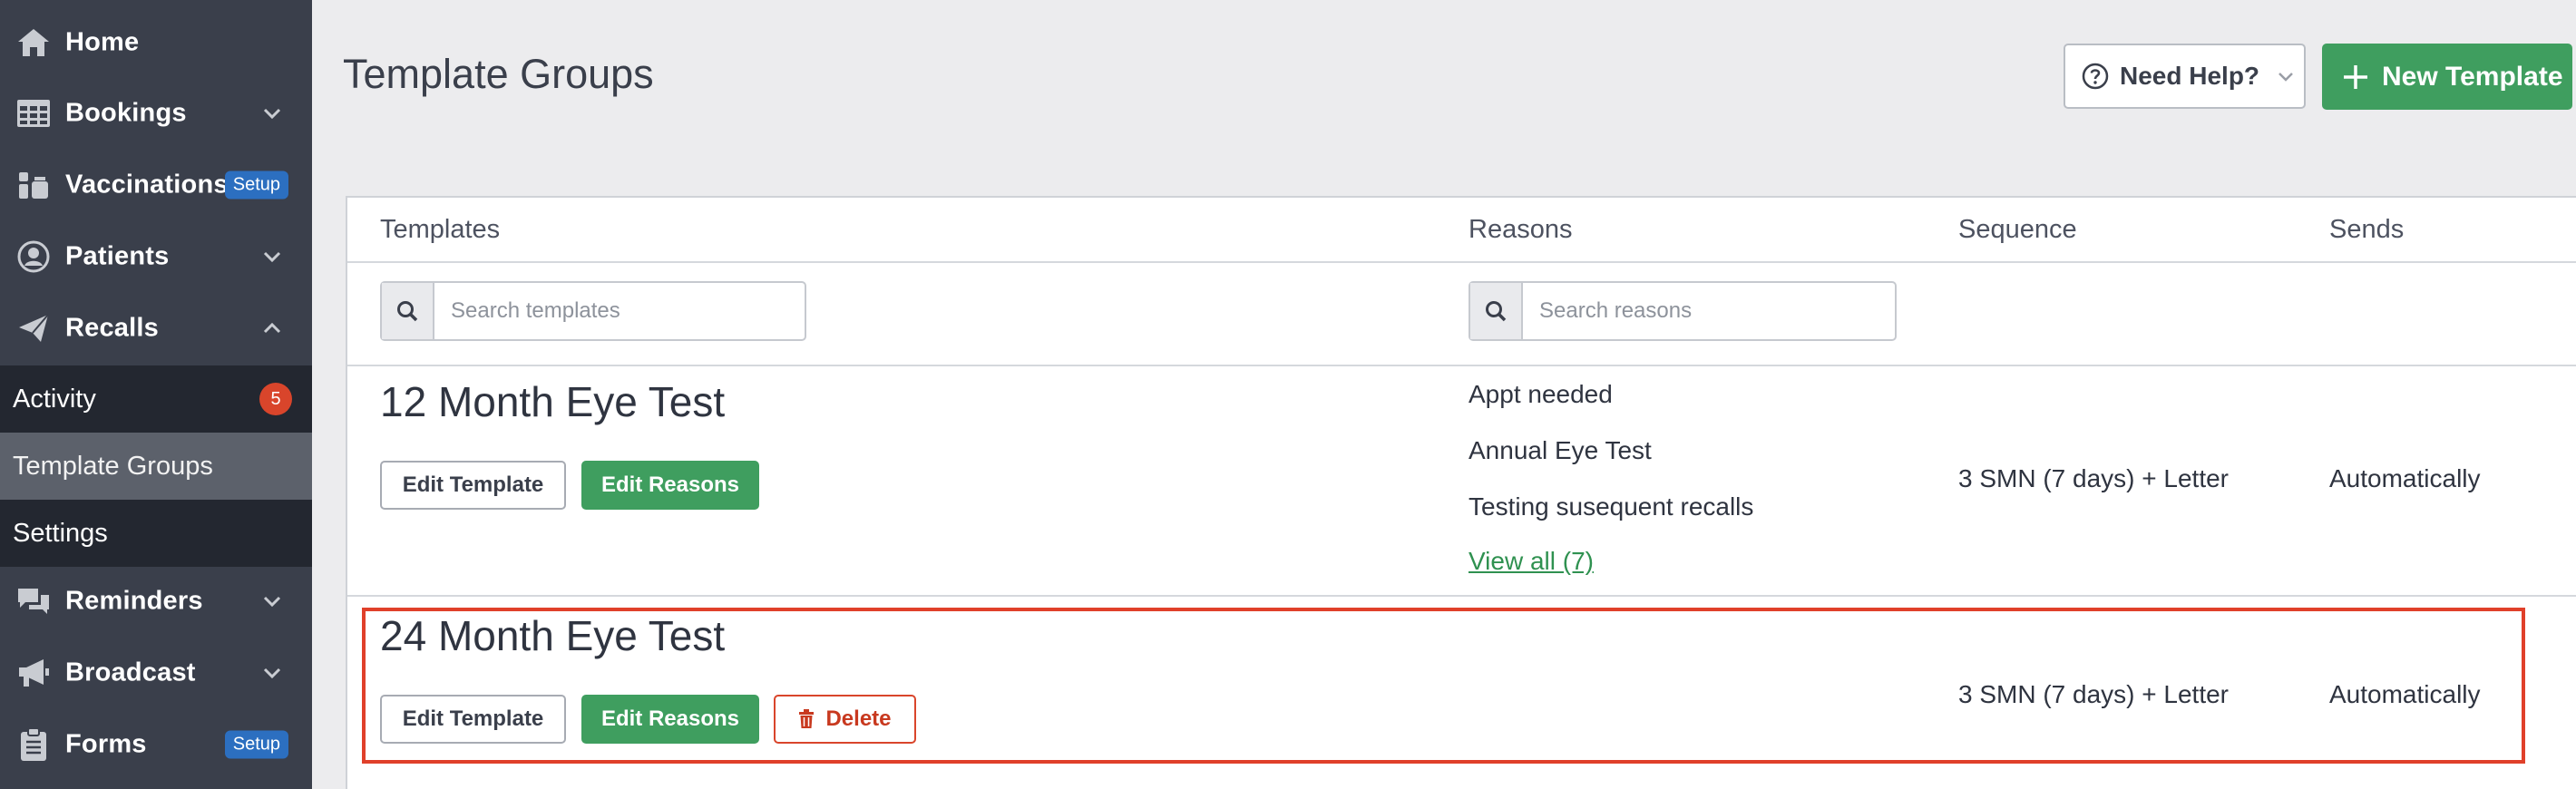  I want to click on sidebar-item-label: Forms, so click(106, 744).